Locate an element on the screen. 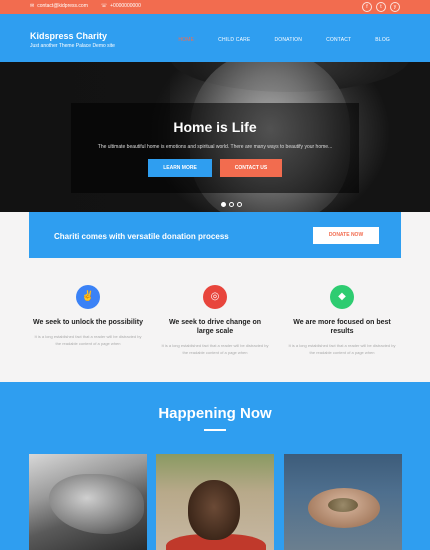  main-nav: HOME CHILD CARE DONATION CONTACT BLOG is located at coordinates (284, 40).